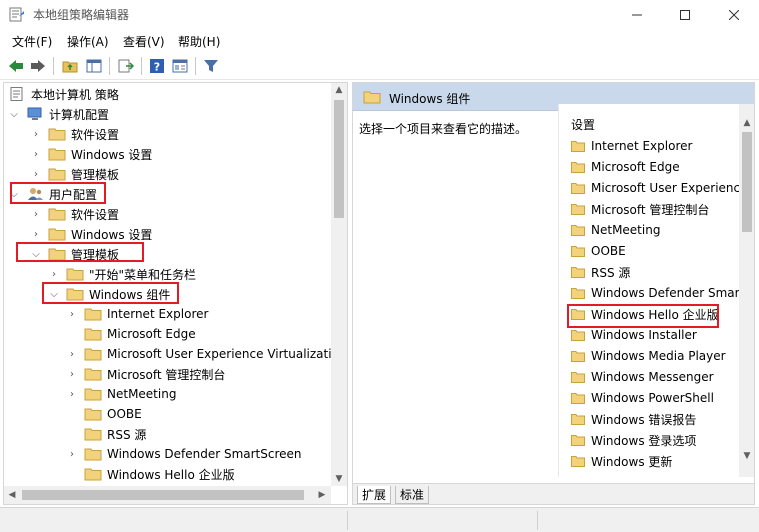 The image size is (759, 532). What do you see at coordinates (659, 188) in the screenshot?
I see `list-item: Microsoft User Experience` at bounding box center [659, 188].